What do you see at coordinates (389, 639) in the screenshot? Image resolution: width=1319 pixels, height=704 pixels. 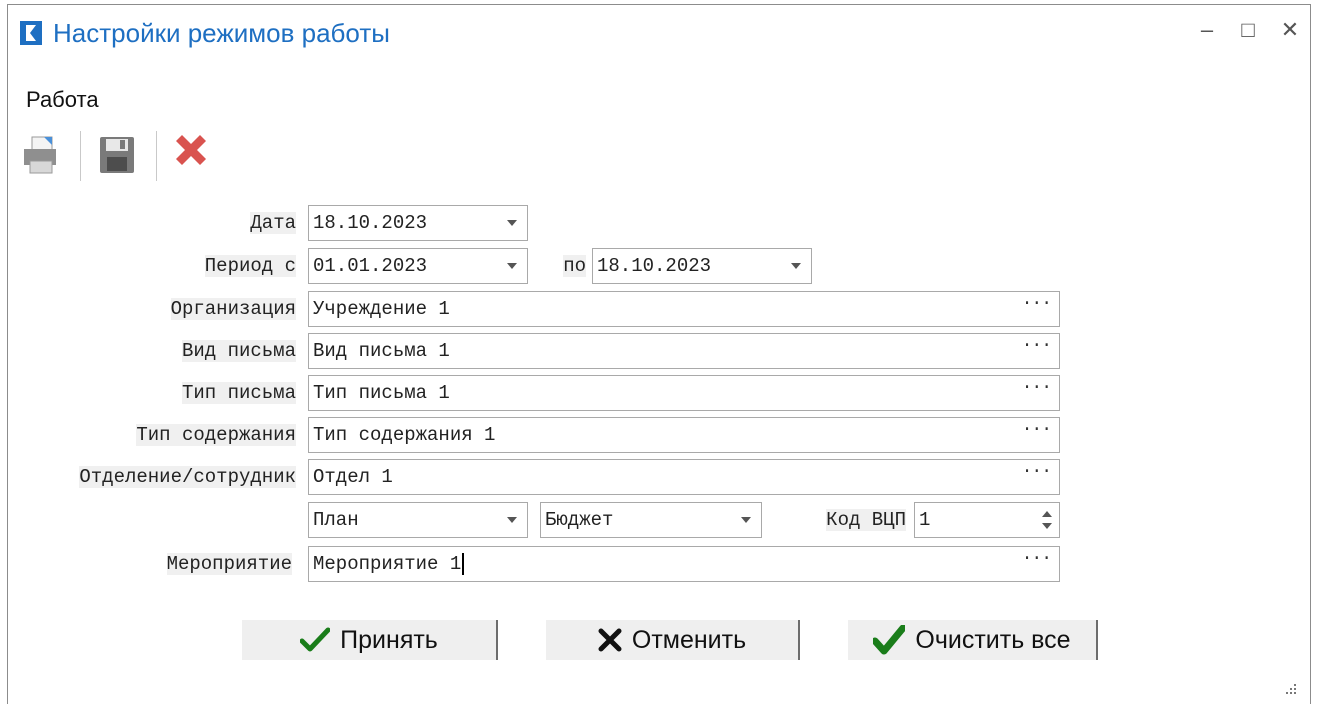 I see `accept-label: Принять` at bounding box center [389, 639].